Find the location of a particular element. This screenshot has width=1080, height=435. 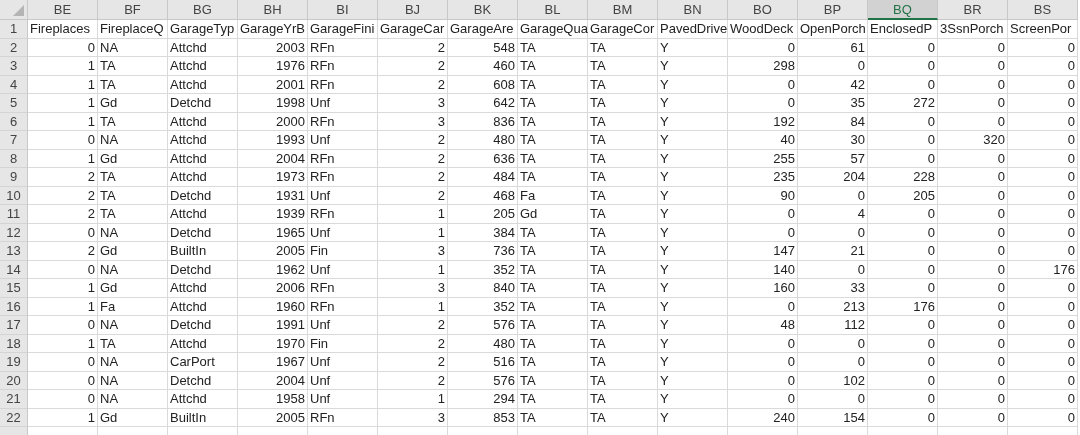

row-header: 19 is located at coordinates (14, 362).